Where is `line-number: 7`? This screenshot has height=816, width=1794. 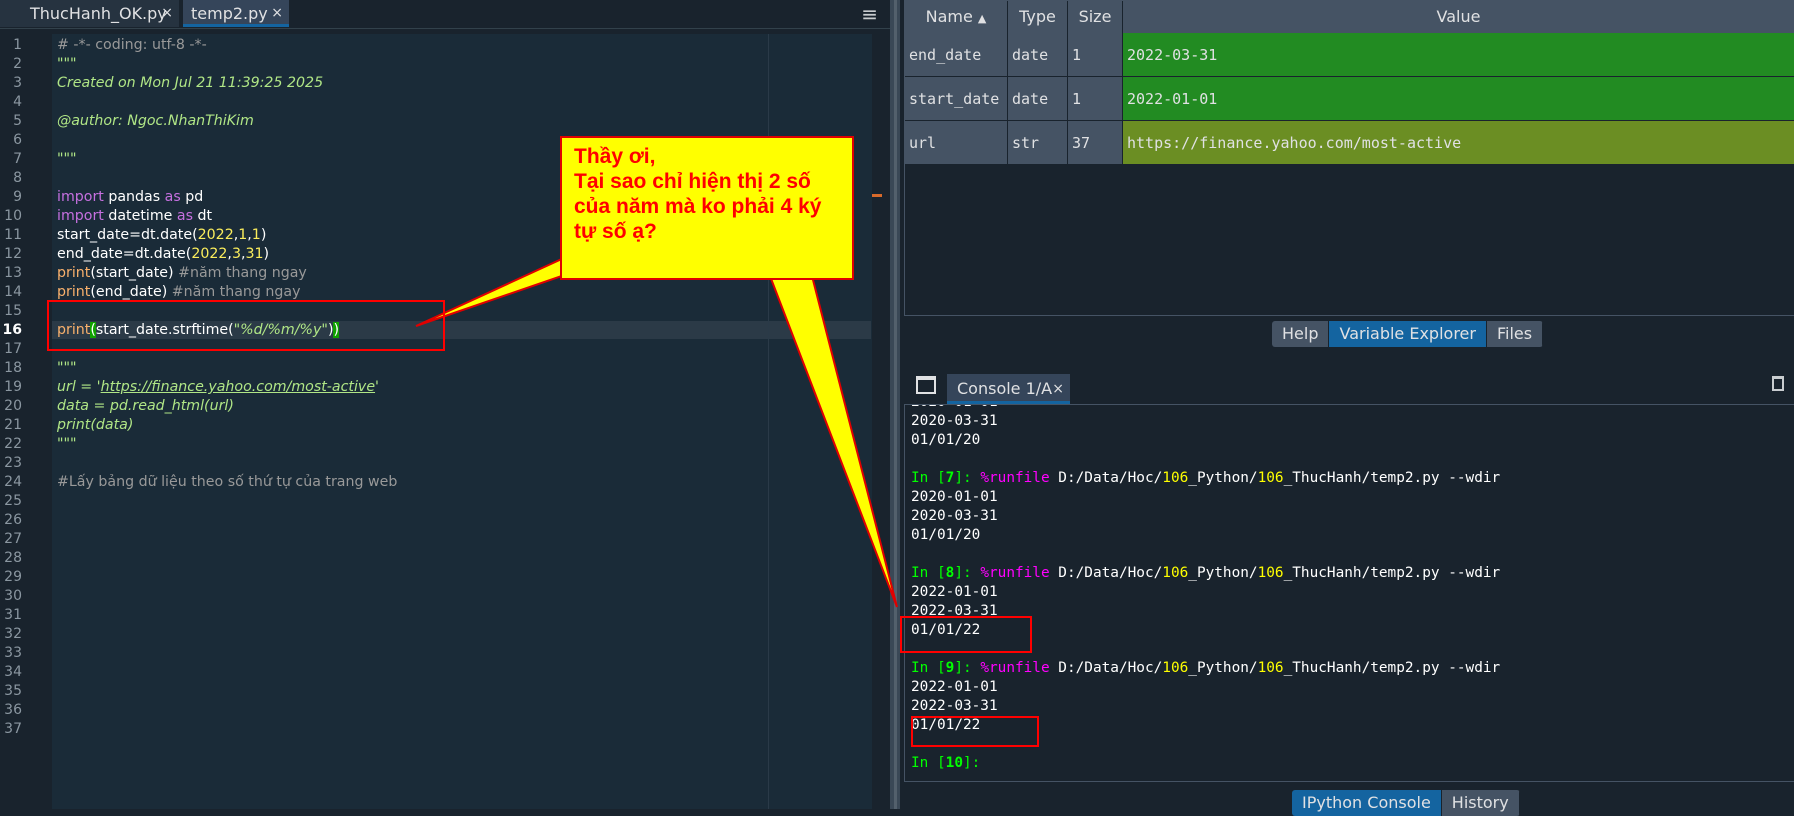 line-number: 7 is located at coordinates (17, 159).